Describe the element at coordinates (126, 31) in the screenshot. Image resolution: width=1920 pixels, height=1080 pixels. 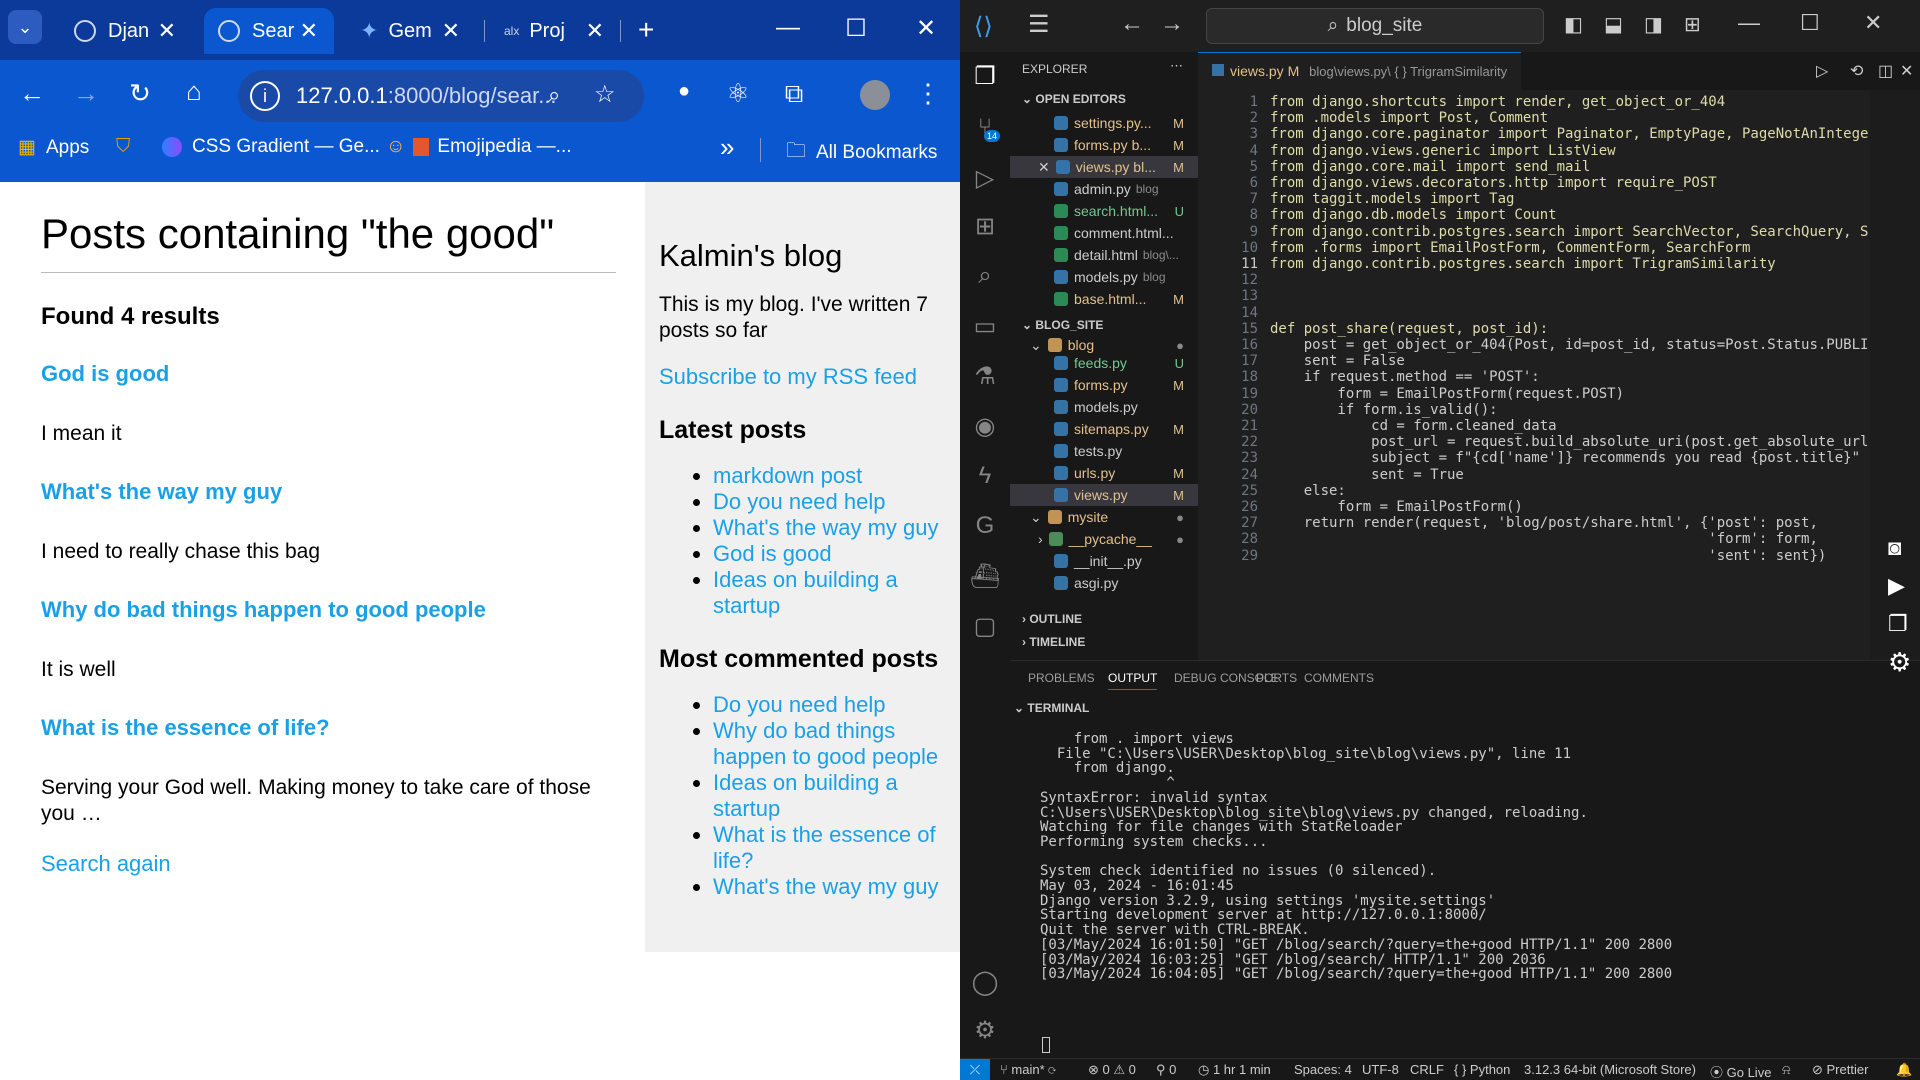
I see `tab-django: Djan ✕` at that location.